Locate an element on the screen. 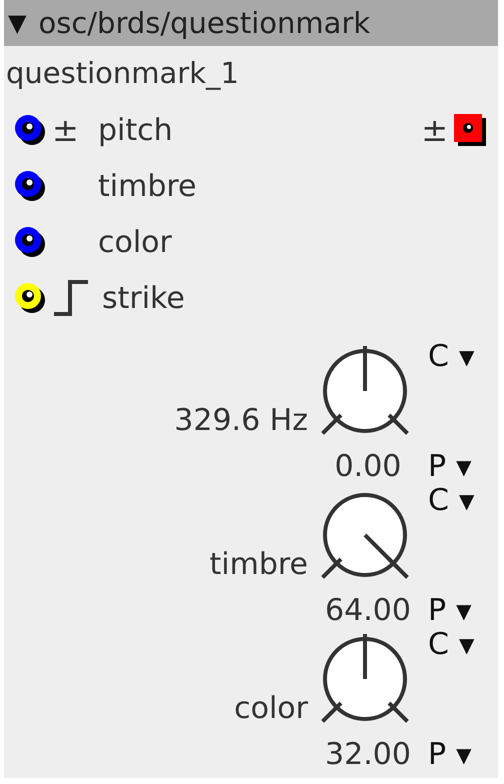 The width and height of the screenshot is (504, 784). knob-value: 64.00 is located at coordinates (368, 611).